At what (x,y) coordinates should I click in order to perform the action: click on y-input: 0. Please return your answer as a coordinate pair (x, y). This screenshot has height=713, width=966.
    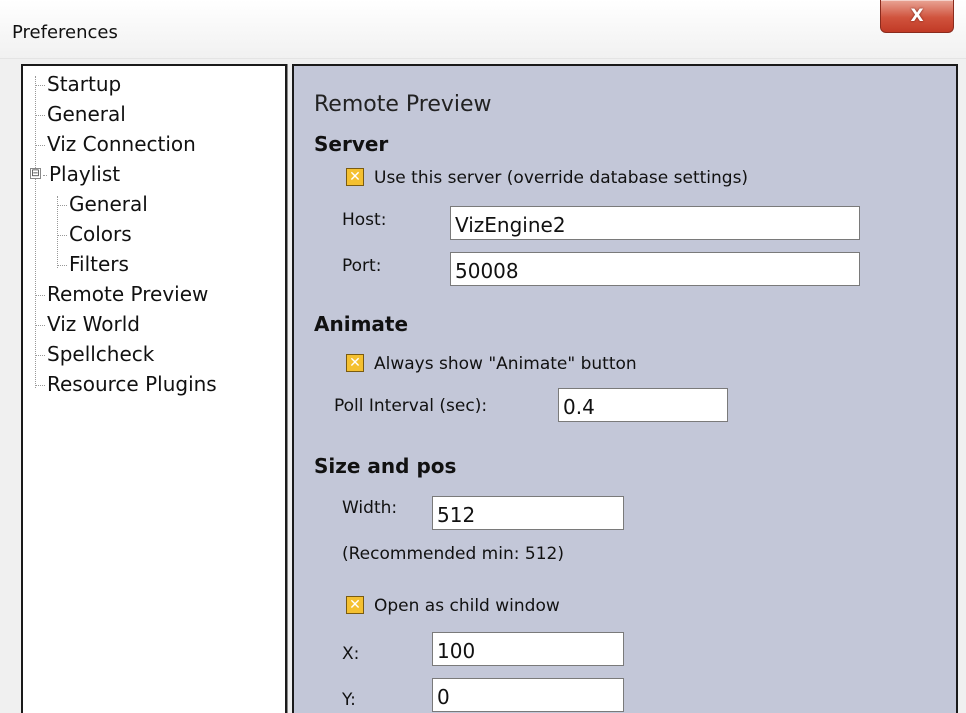
    Looking at the image, I should click on (528, 695).